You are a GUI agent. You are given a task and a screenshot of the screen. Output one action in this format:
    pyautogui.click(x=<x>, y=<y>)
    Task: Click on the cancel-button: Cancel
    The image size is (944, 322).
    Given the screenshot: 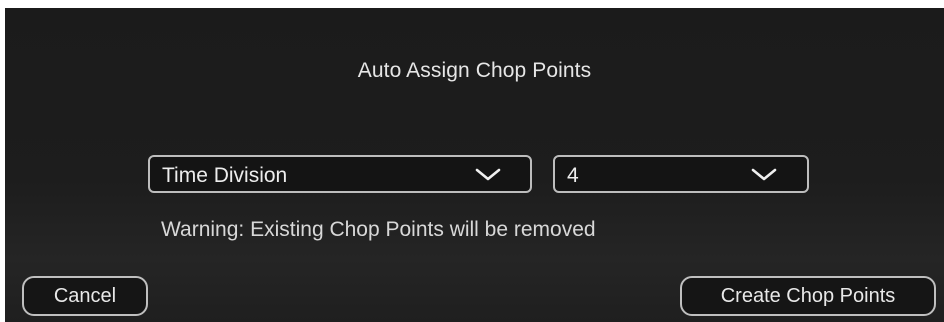 What is the action you would take?
    pyautogui.click(x=85, y=296)
    